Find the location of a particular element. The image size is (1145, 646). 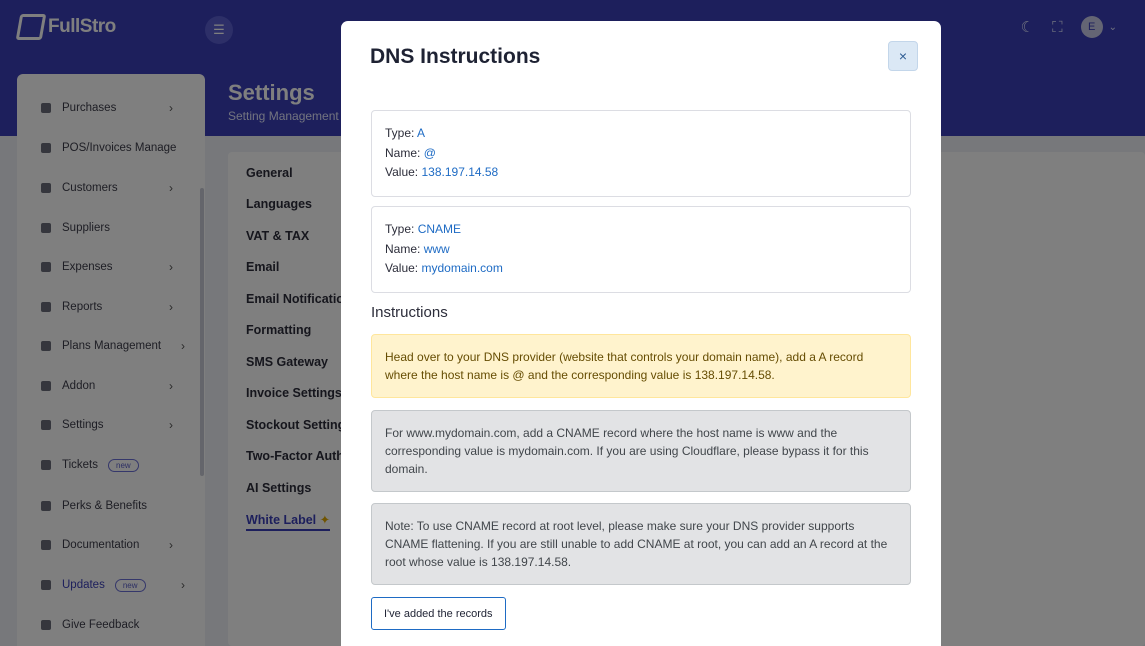

close-button: × is located at coordinates (903, 56).